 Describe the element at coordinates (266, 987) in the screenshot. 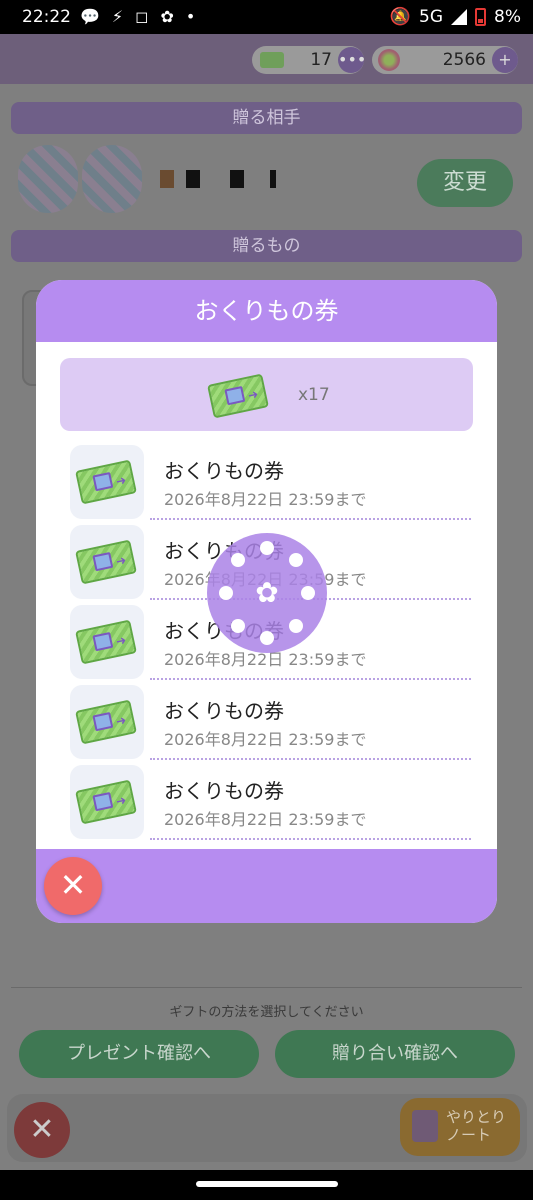

I see `divider` at that location.